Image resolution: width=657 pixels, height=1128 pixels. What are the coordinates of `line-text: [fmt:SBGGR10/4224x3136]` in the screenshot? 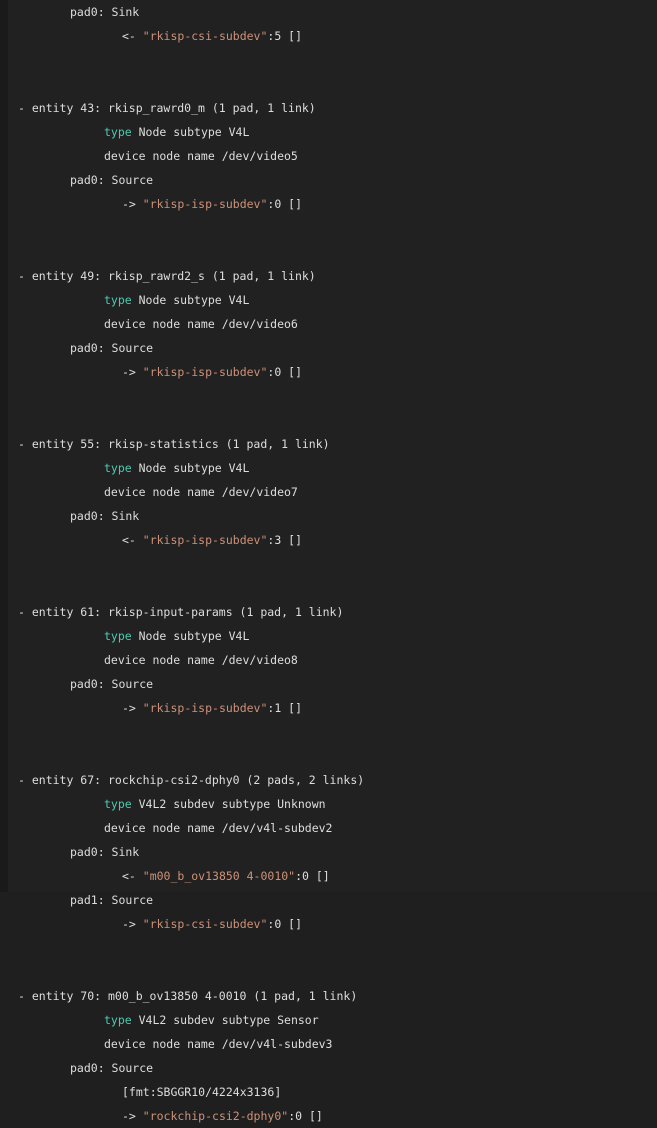 It's located at (202, 1092).